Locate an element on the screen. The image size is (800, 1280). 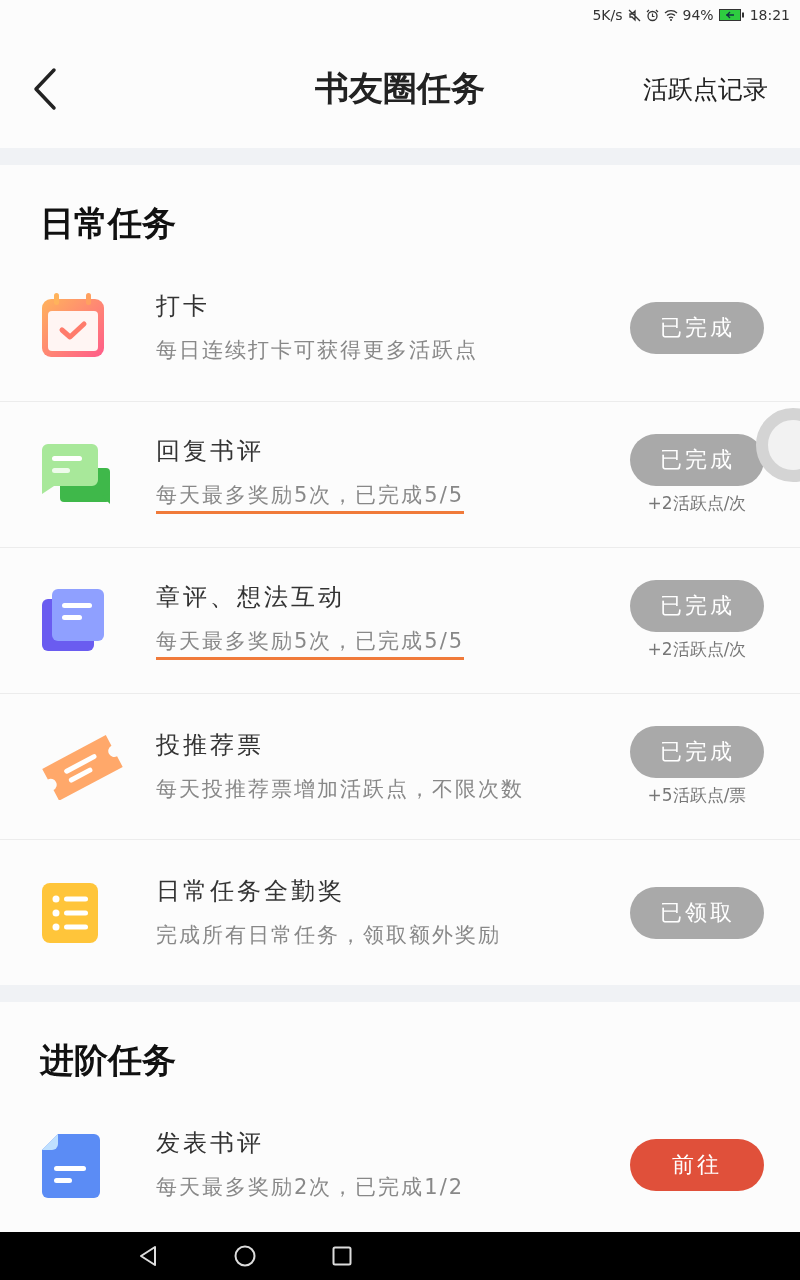
mute-icon is located at coordinates (634, 15).